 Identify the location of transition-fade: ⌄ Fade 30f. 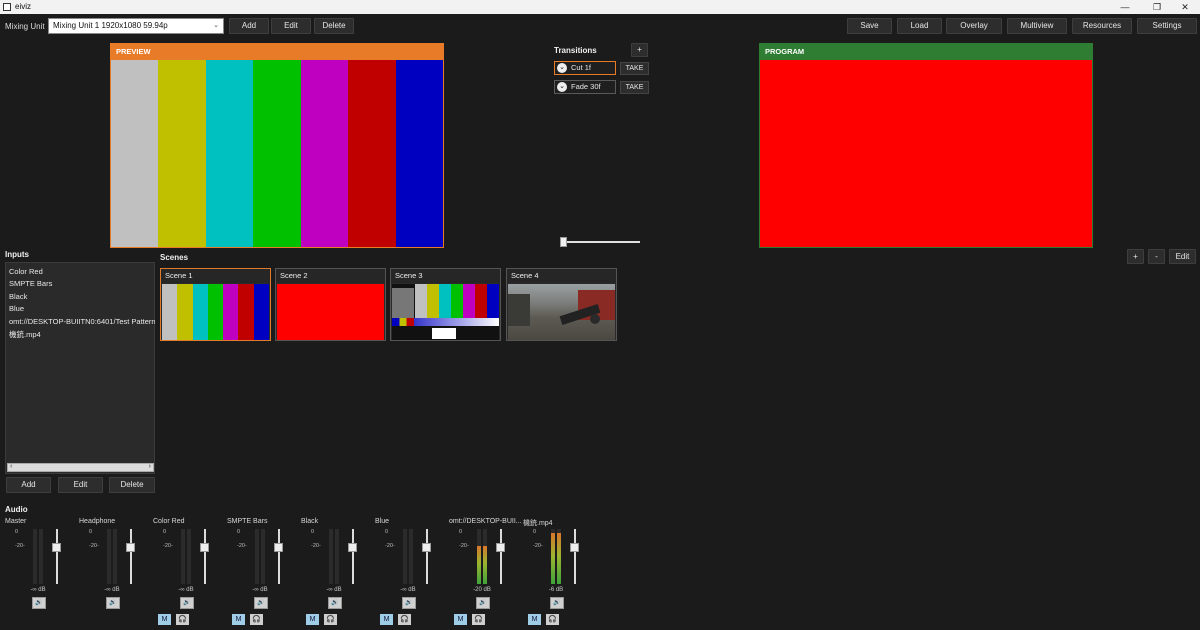
(585, 87).